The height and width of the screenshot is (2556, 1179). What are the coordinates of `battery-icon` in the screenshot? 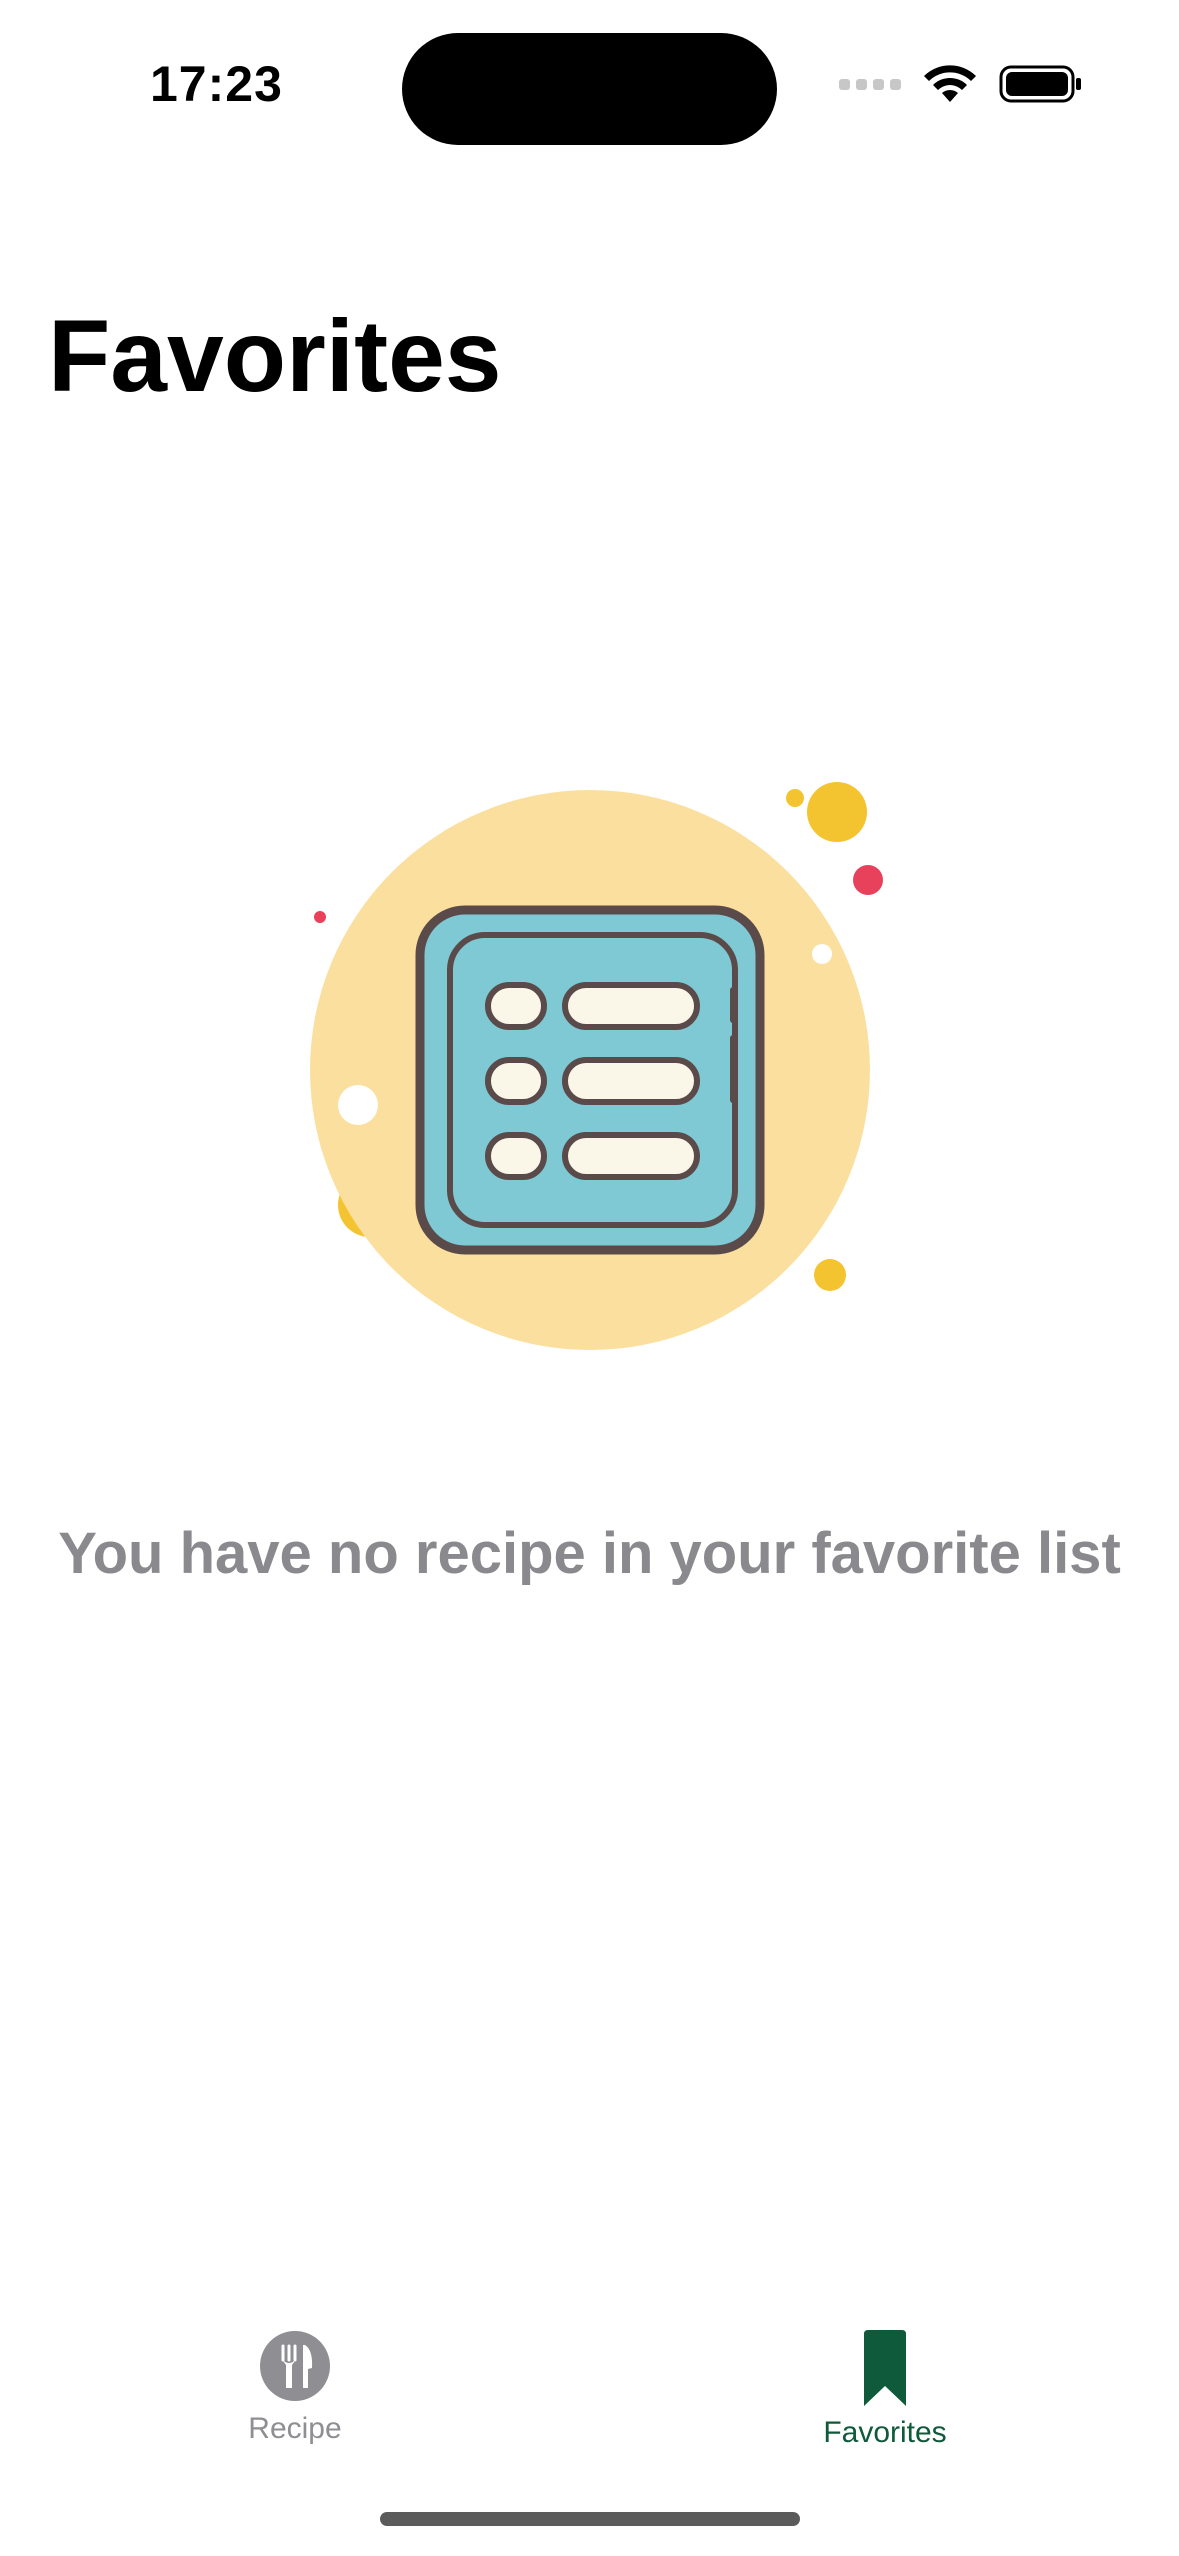 It's located at (1040, 84).